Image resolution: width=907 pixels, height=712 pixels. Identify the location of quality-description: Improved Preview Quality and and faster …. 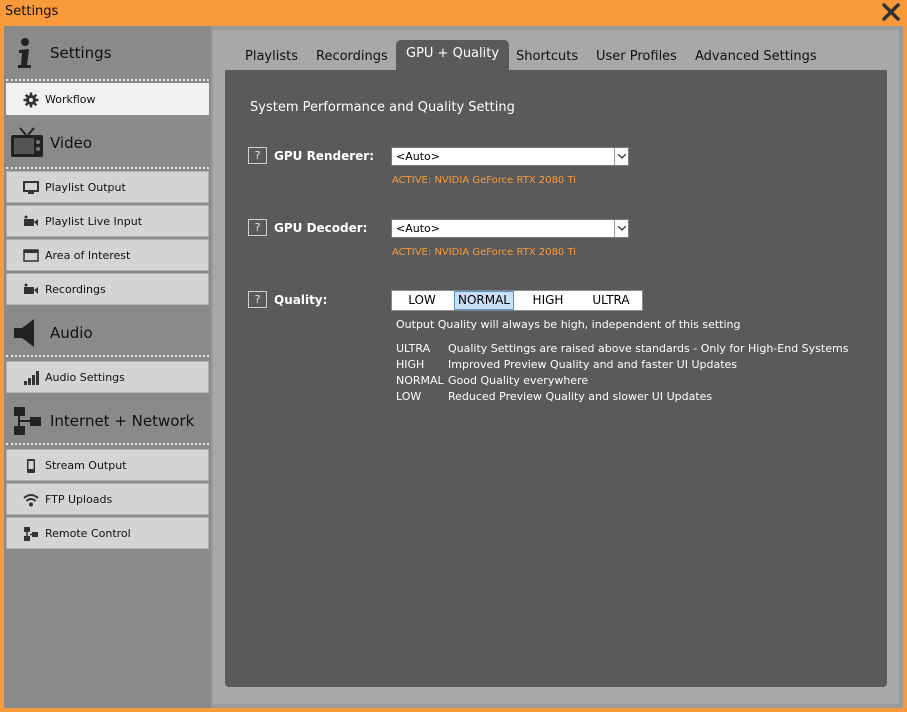
(593, 364).